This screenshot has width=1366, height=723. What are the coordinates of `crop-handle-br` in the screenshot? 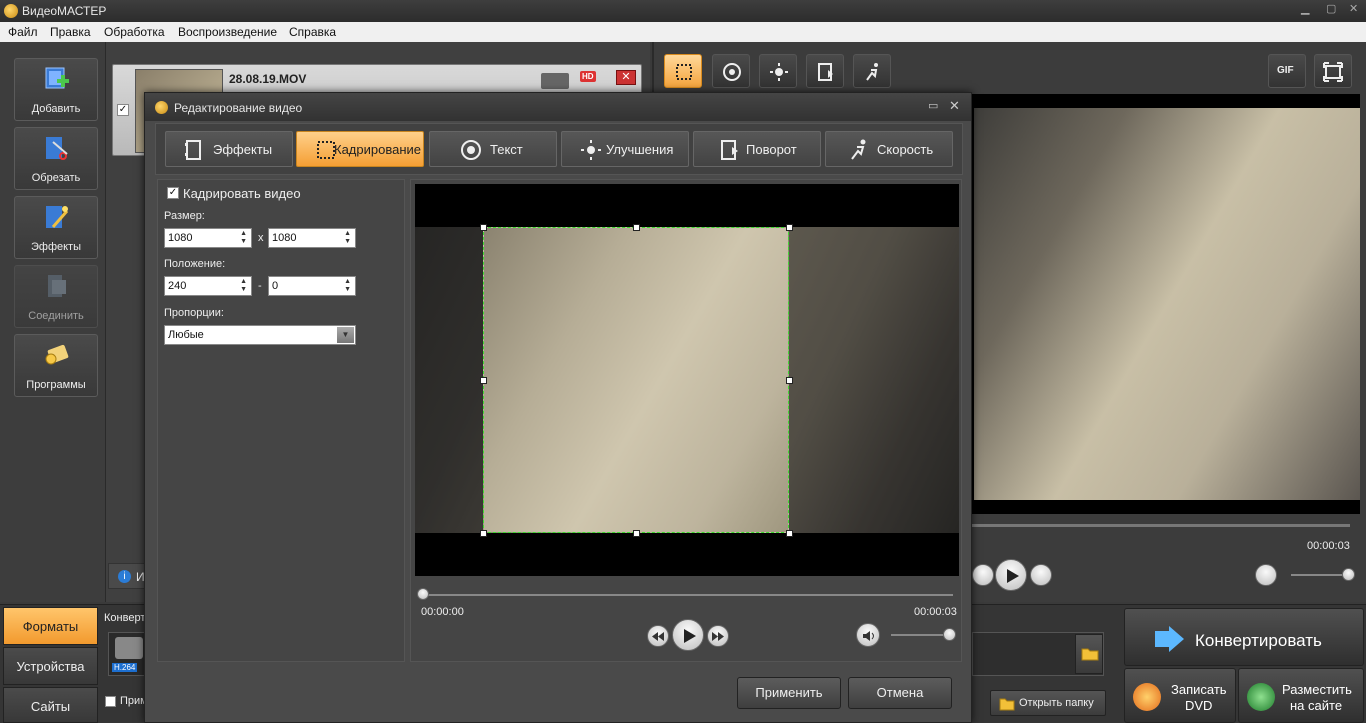 It's located at (789, 533).